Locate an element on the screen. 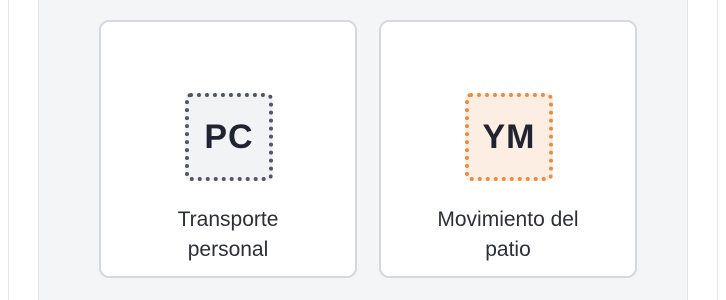  card-label: Transporte personal is located at coordinates (228, 235).